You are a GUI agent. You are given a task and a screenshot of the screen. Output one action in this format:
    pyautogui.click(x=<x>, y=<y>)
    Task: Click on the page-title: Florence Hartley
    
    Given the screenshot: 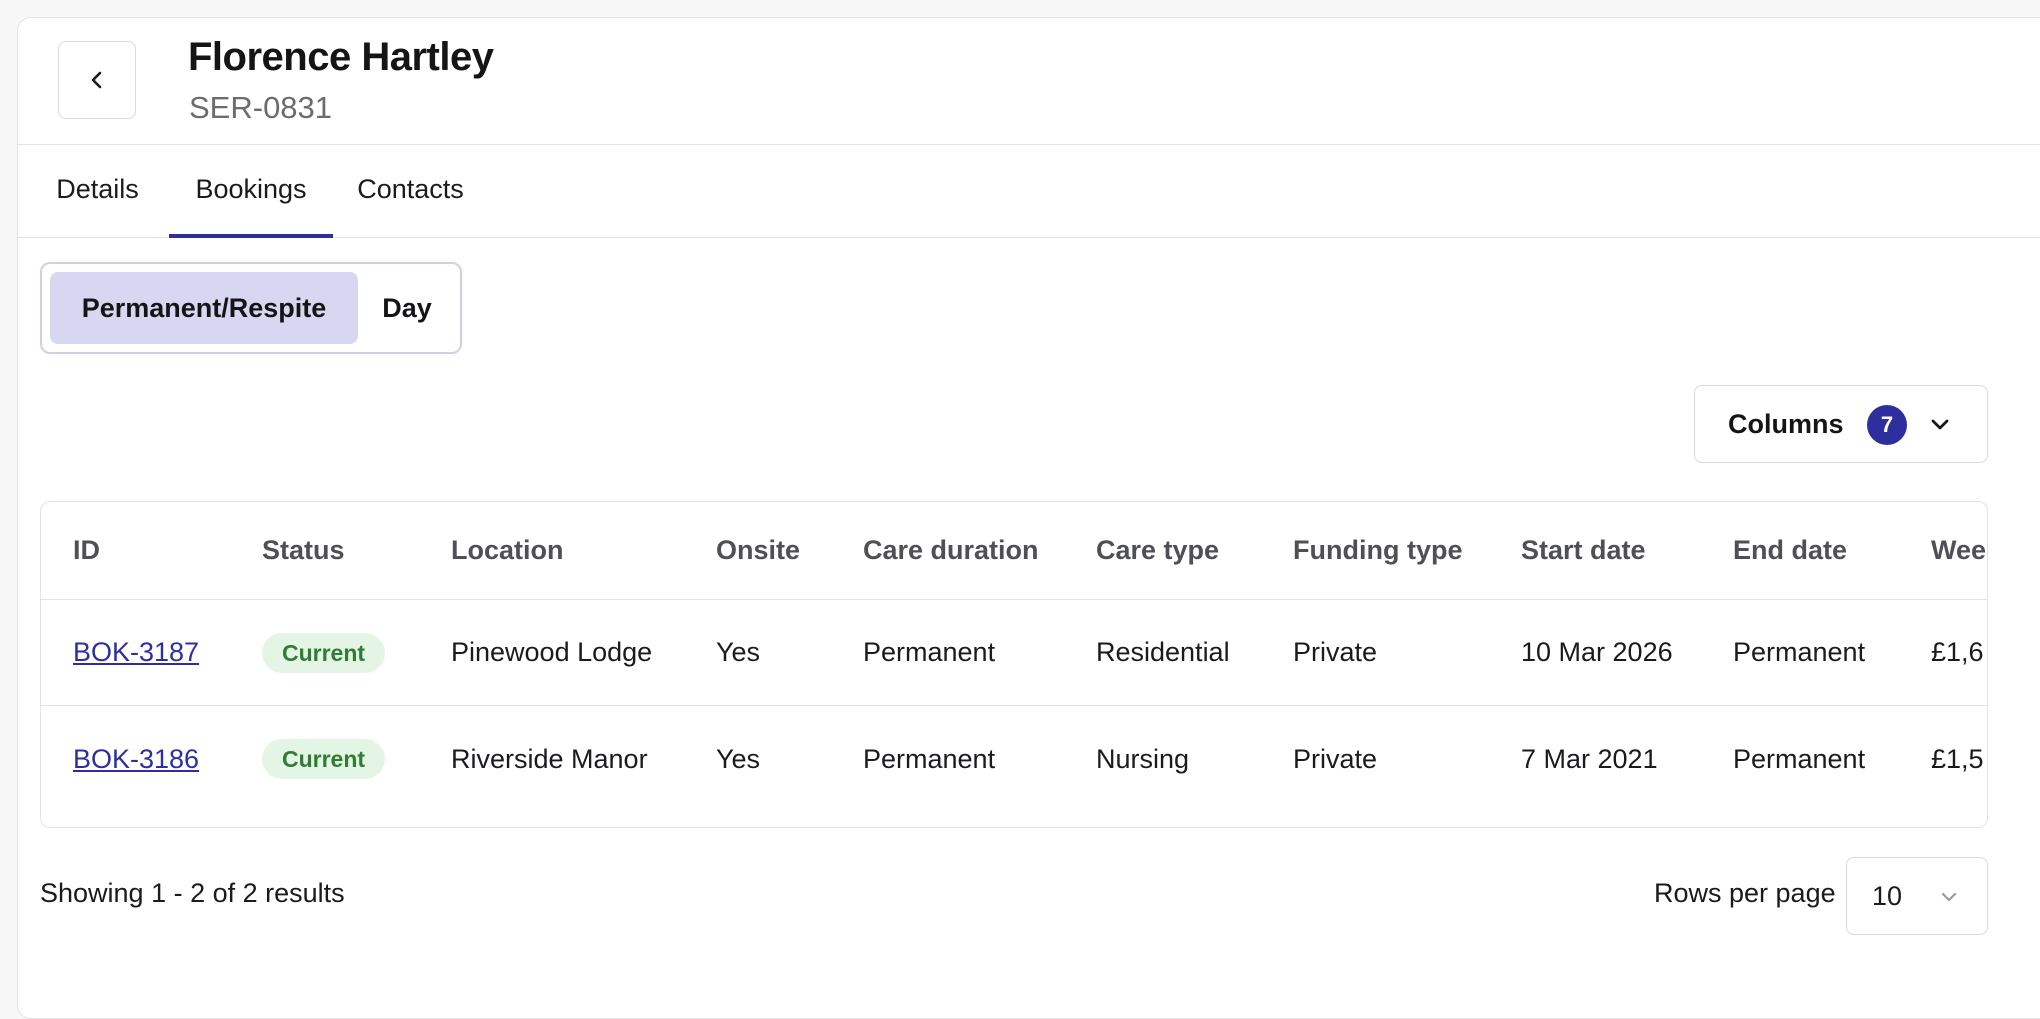 What is the action you would take?
    pyautogui.click(x=341, y=57)
    